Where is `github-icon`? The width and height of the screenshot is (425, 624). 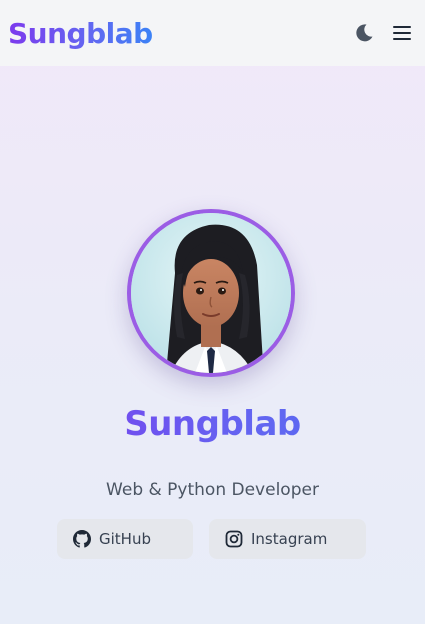 github-icon is located at coordinates (82, 539).